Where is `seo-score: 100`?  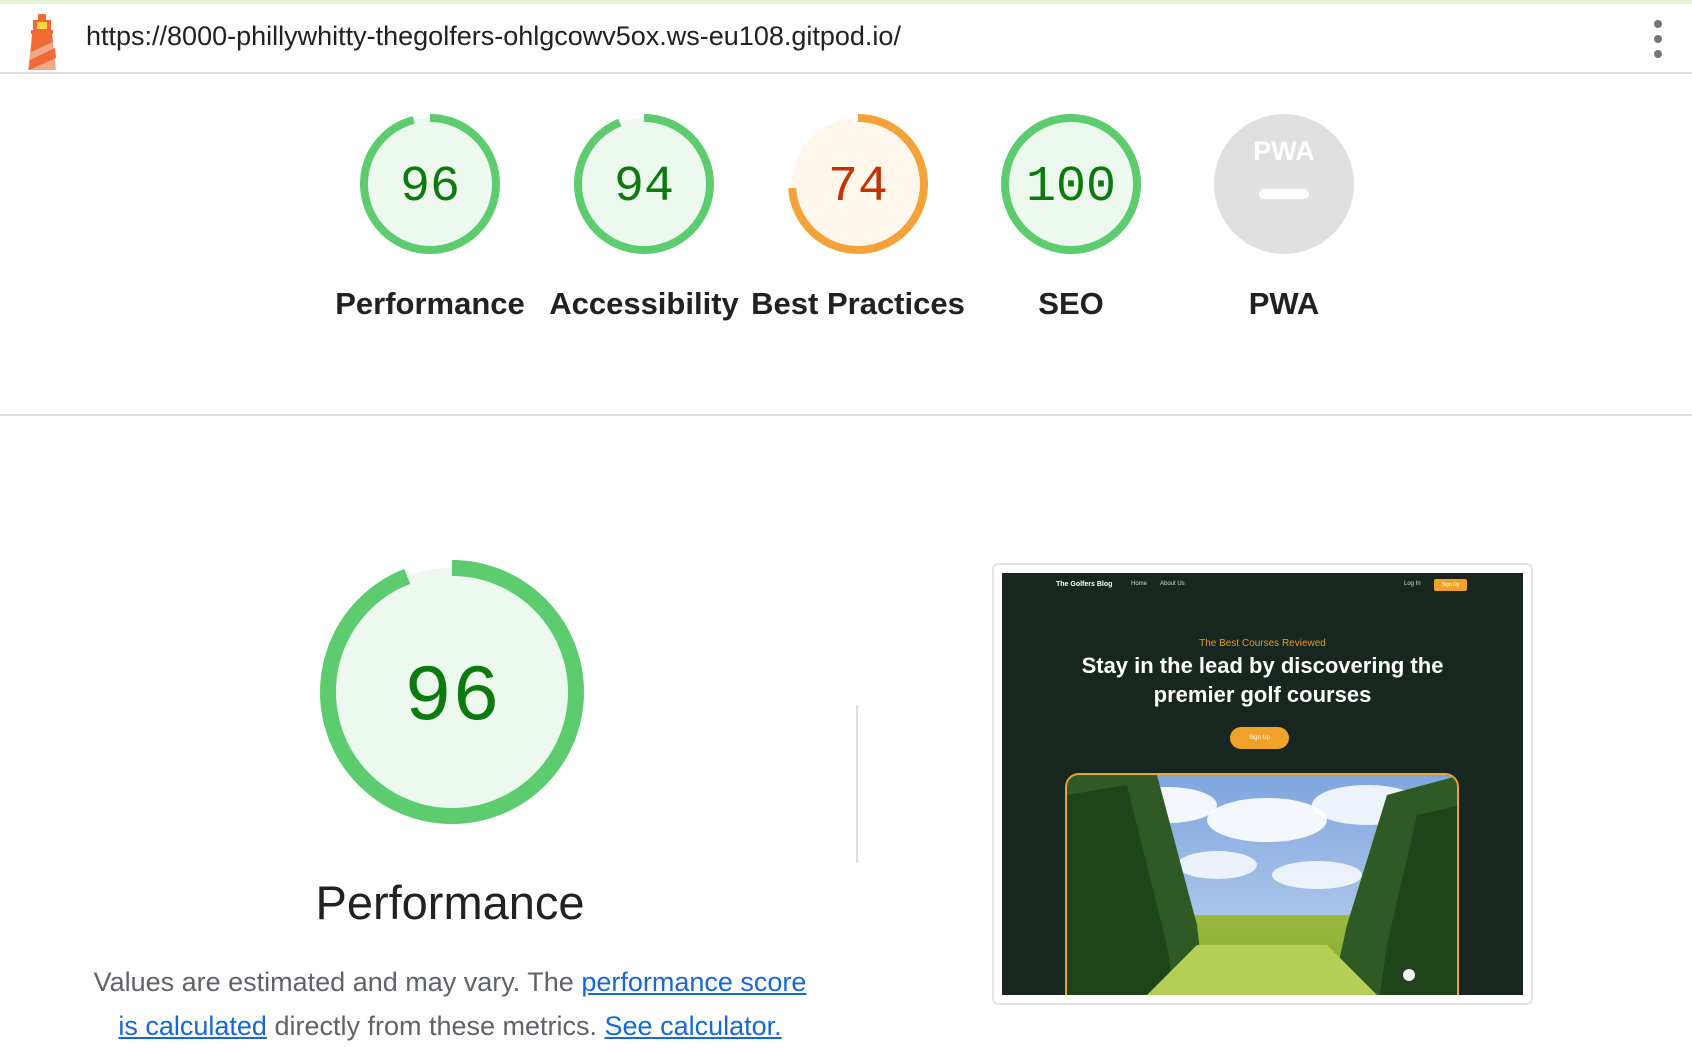
seo-score: 100 is located at coordinates (1071, 187).